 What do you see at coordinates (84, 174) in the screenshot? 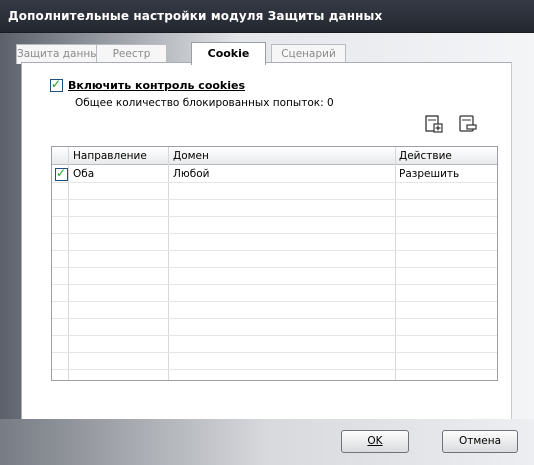
I see `table-cell-direction: Оба` at bounding box center [84, 174].